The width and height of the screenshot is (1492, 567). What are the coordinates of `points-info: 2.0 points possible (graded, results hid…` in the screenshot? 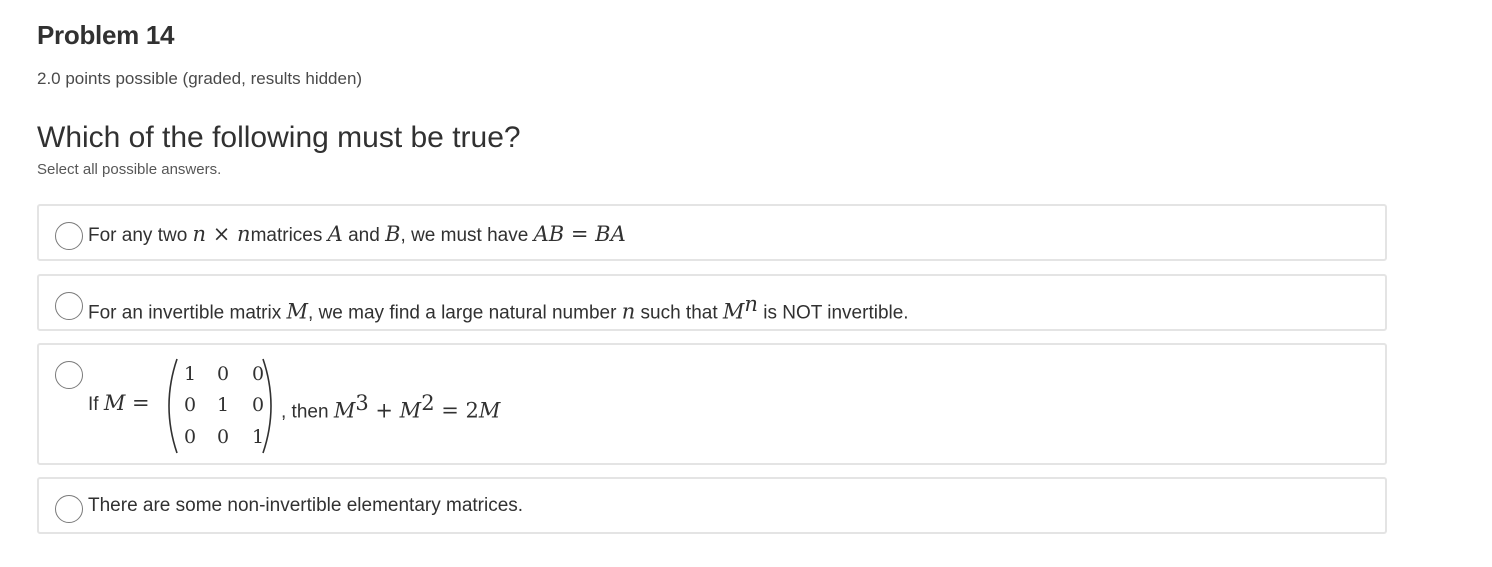 It's located at (200, 78).